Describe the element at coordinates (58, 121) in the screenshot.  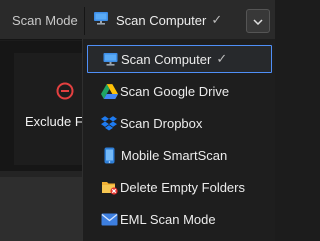
I see `exclude-folder-button-label: Exclude Fo` at that location.